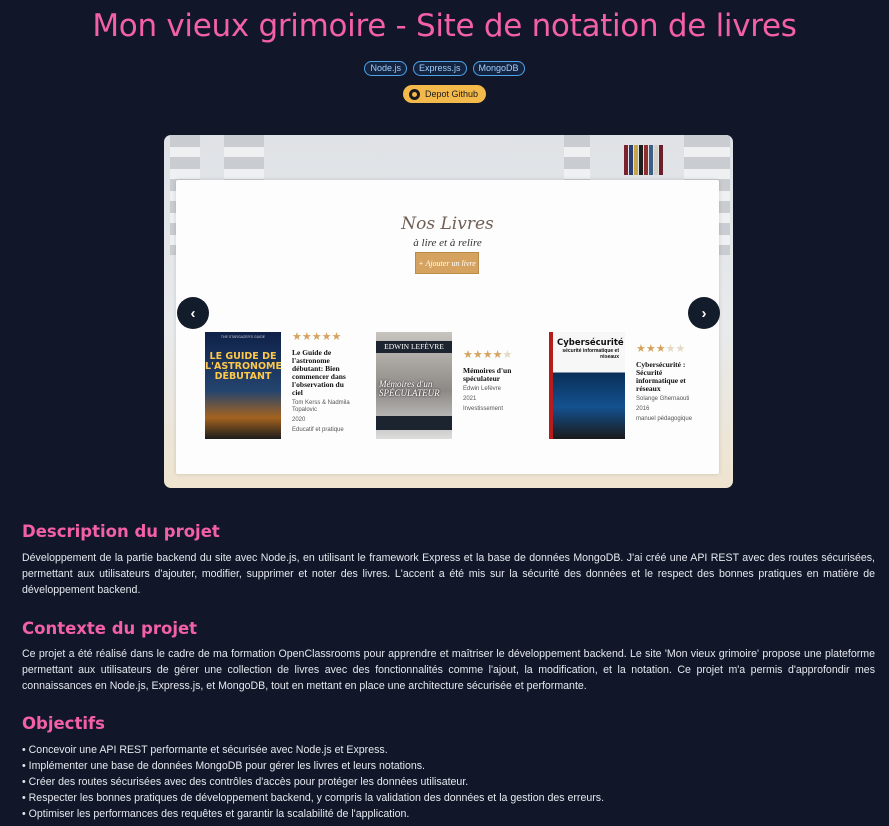  Describe the element at coordinates (470, 399) in the screenshot. I see `book-year: 2021` at that location.